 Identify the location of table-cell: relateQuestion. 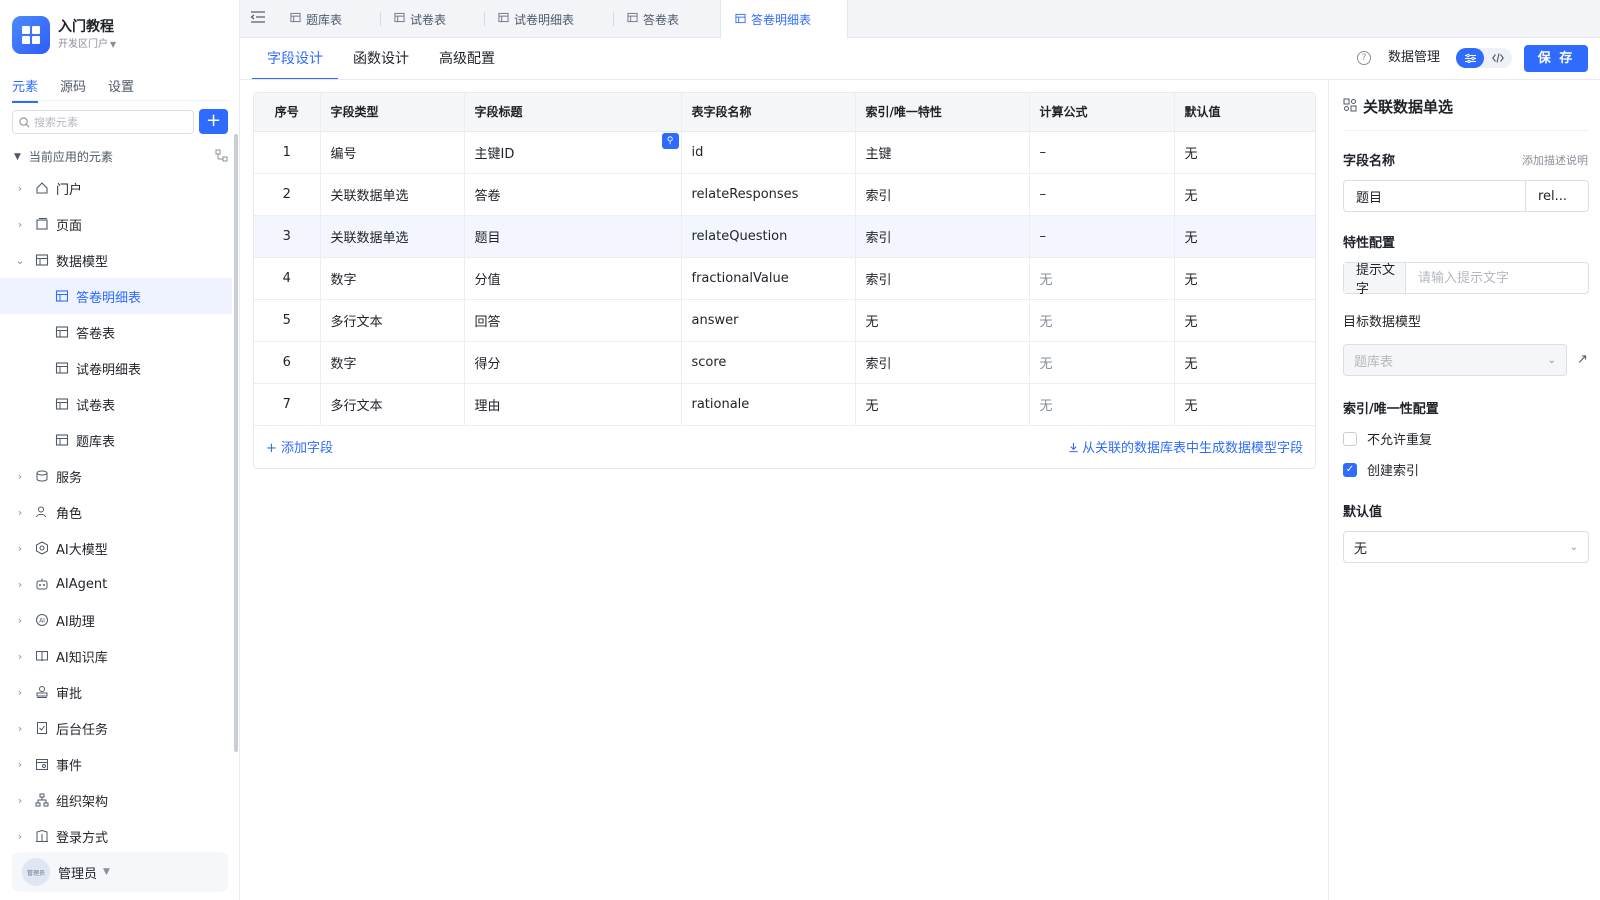
(768, 236).